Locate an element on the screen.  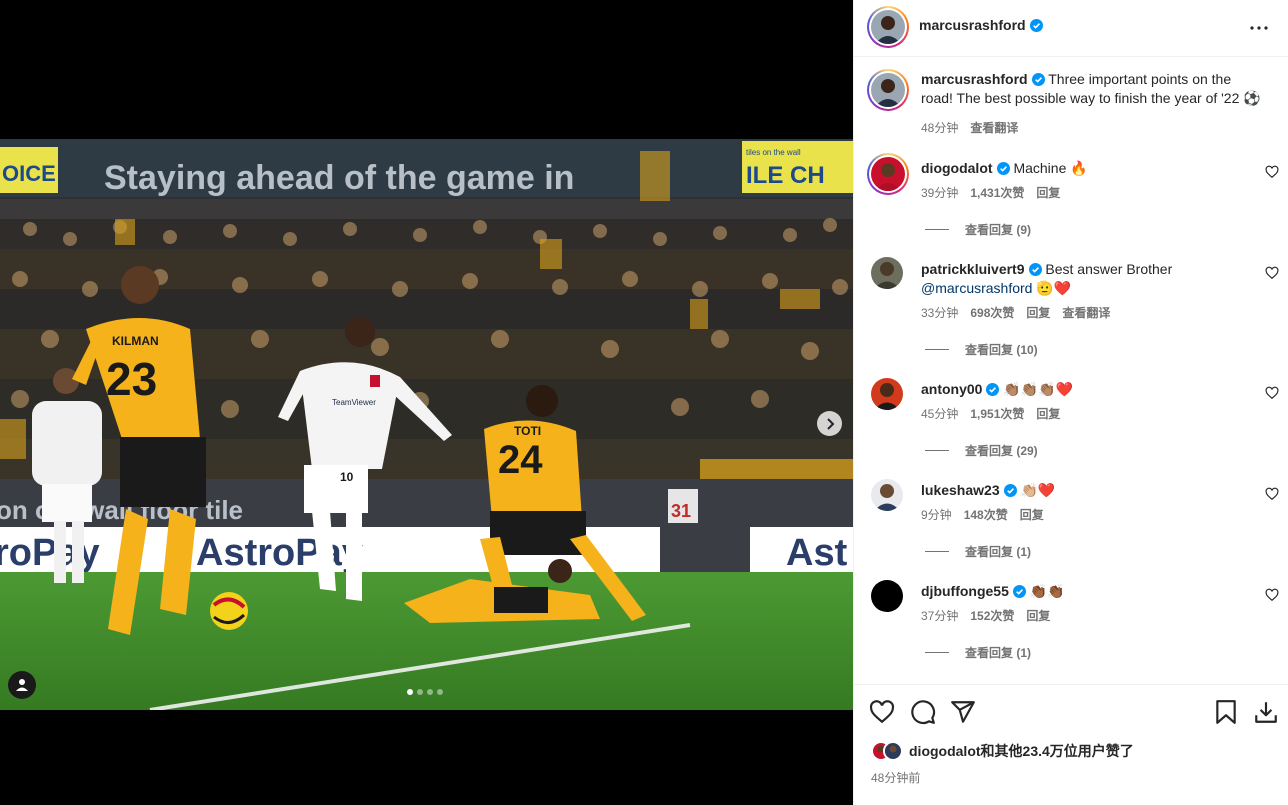
comment-text: Machine 🔥 is located at coordinates (1050, 168).